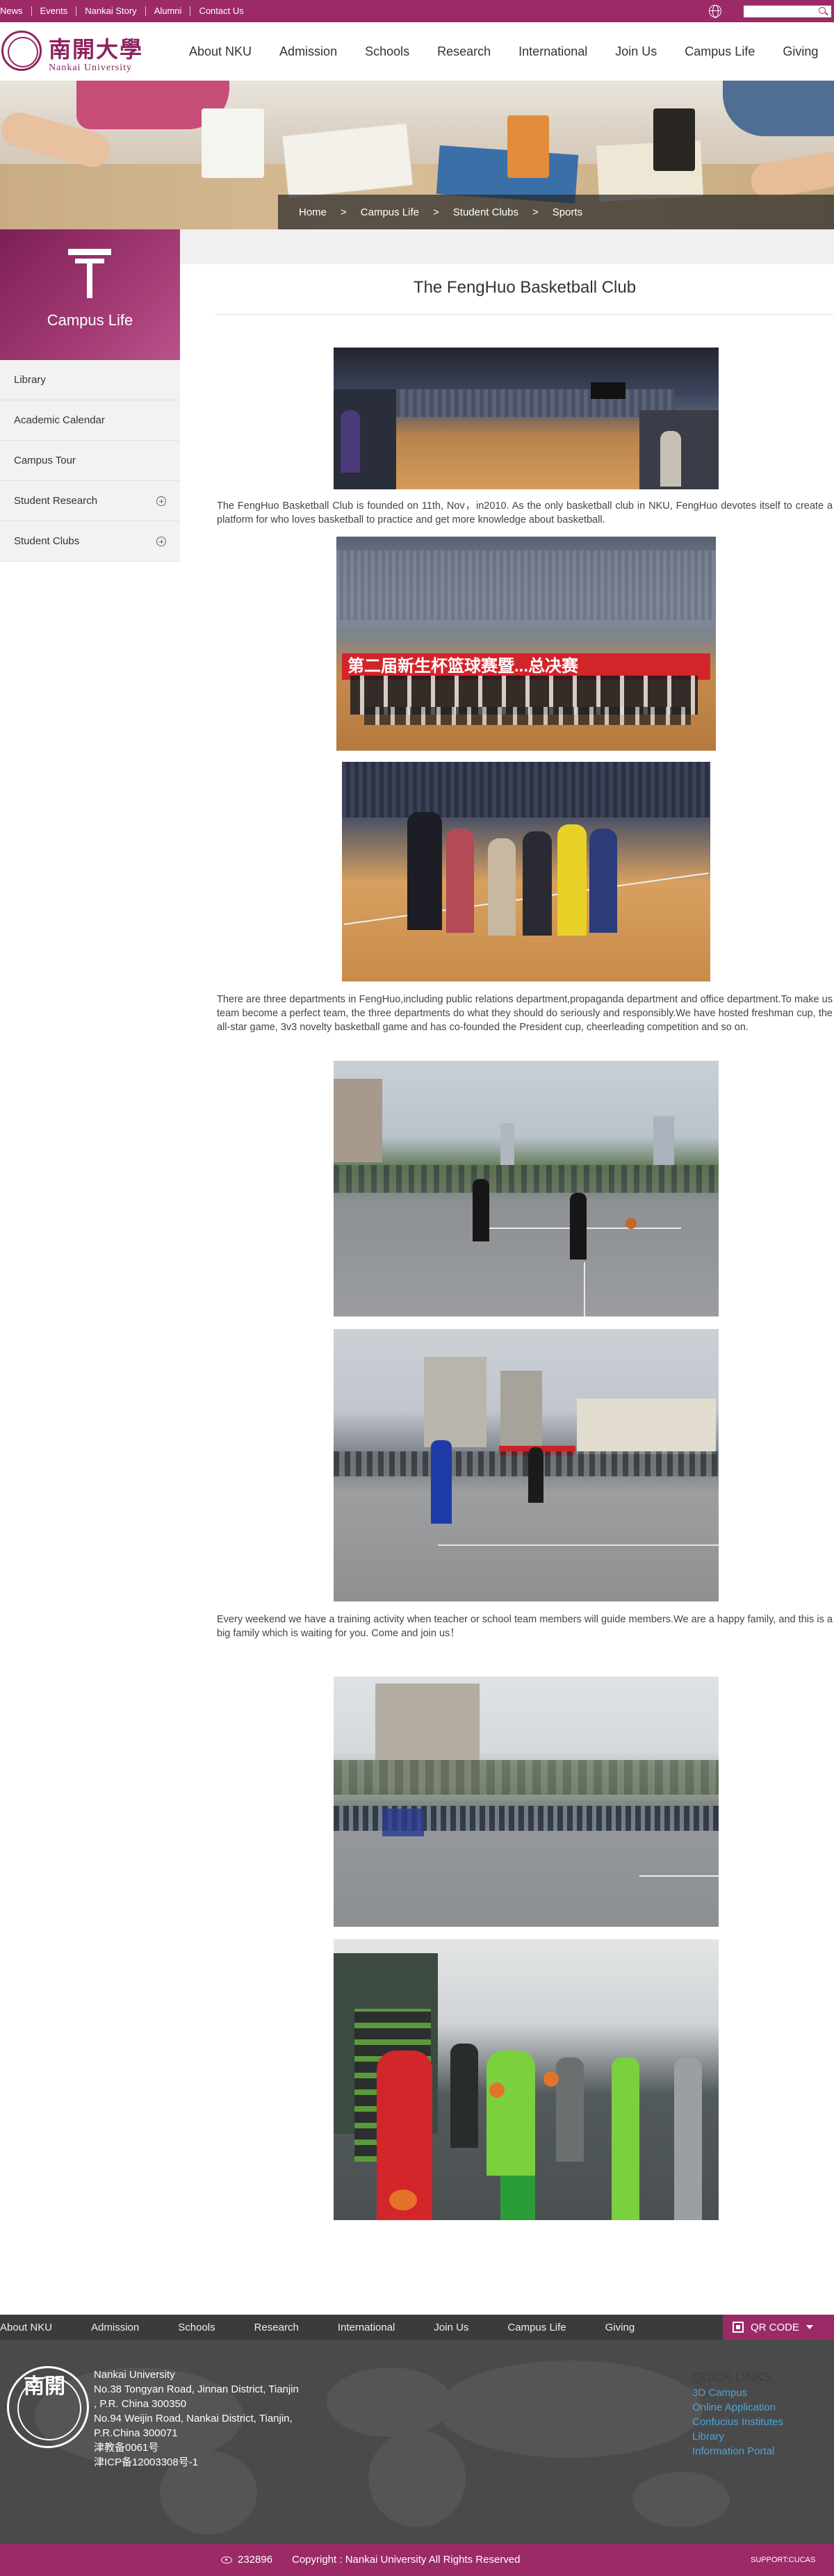 Image resolution: width=834 pixels, height=2576 pixels. What do you see at coordinates (567, 212) in the screenshot?
I see `breadcrumb-sports: Sports` at bounding box center [567, 212].